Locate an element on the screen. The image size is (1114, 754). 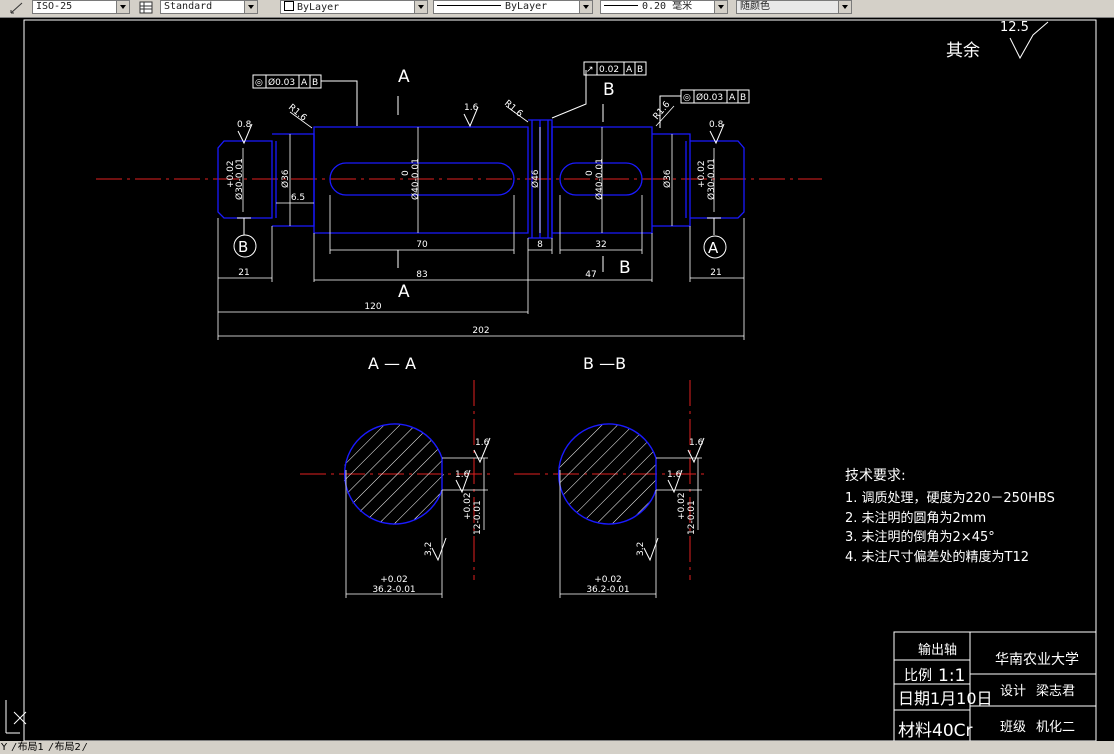
dimension-lines is located at coordinates (481, 267).